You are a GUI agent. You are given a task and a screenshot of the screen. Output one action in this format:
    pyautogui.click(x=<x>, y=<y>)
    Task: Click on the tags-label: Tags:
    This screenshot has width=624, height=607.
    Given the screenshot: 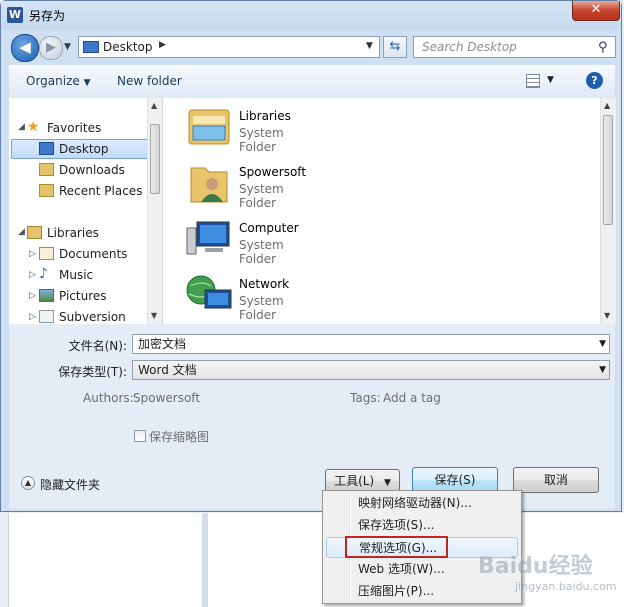 What is the action you would take?
    pyautogui.click(x=365, y=398)
    